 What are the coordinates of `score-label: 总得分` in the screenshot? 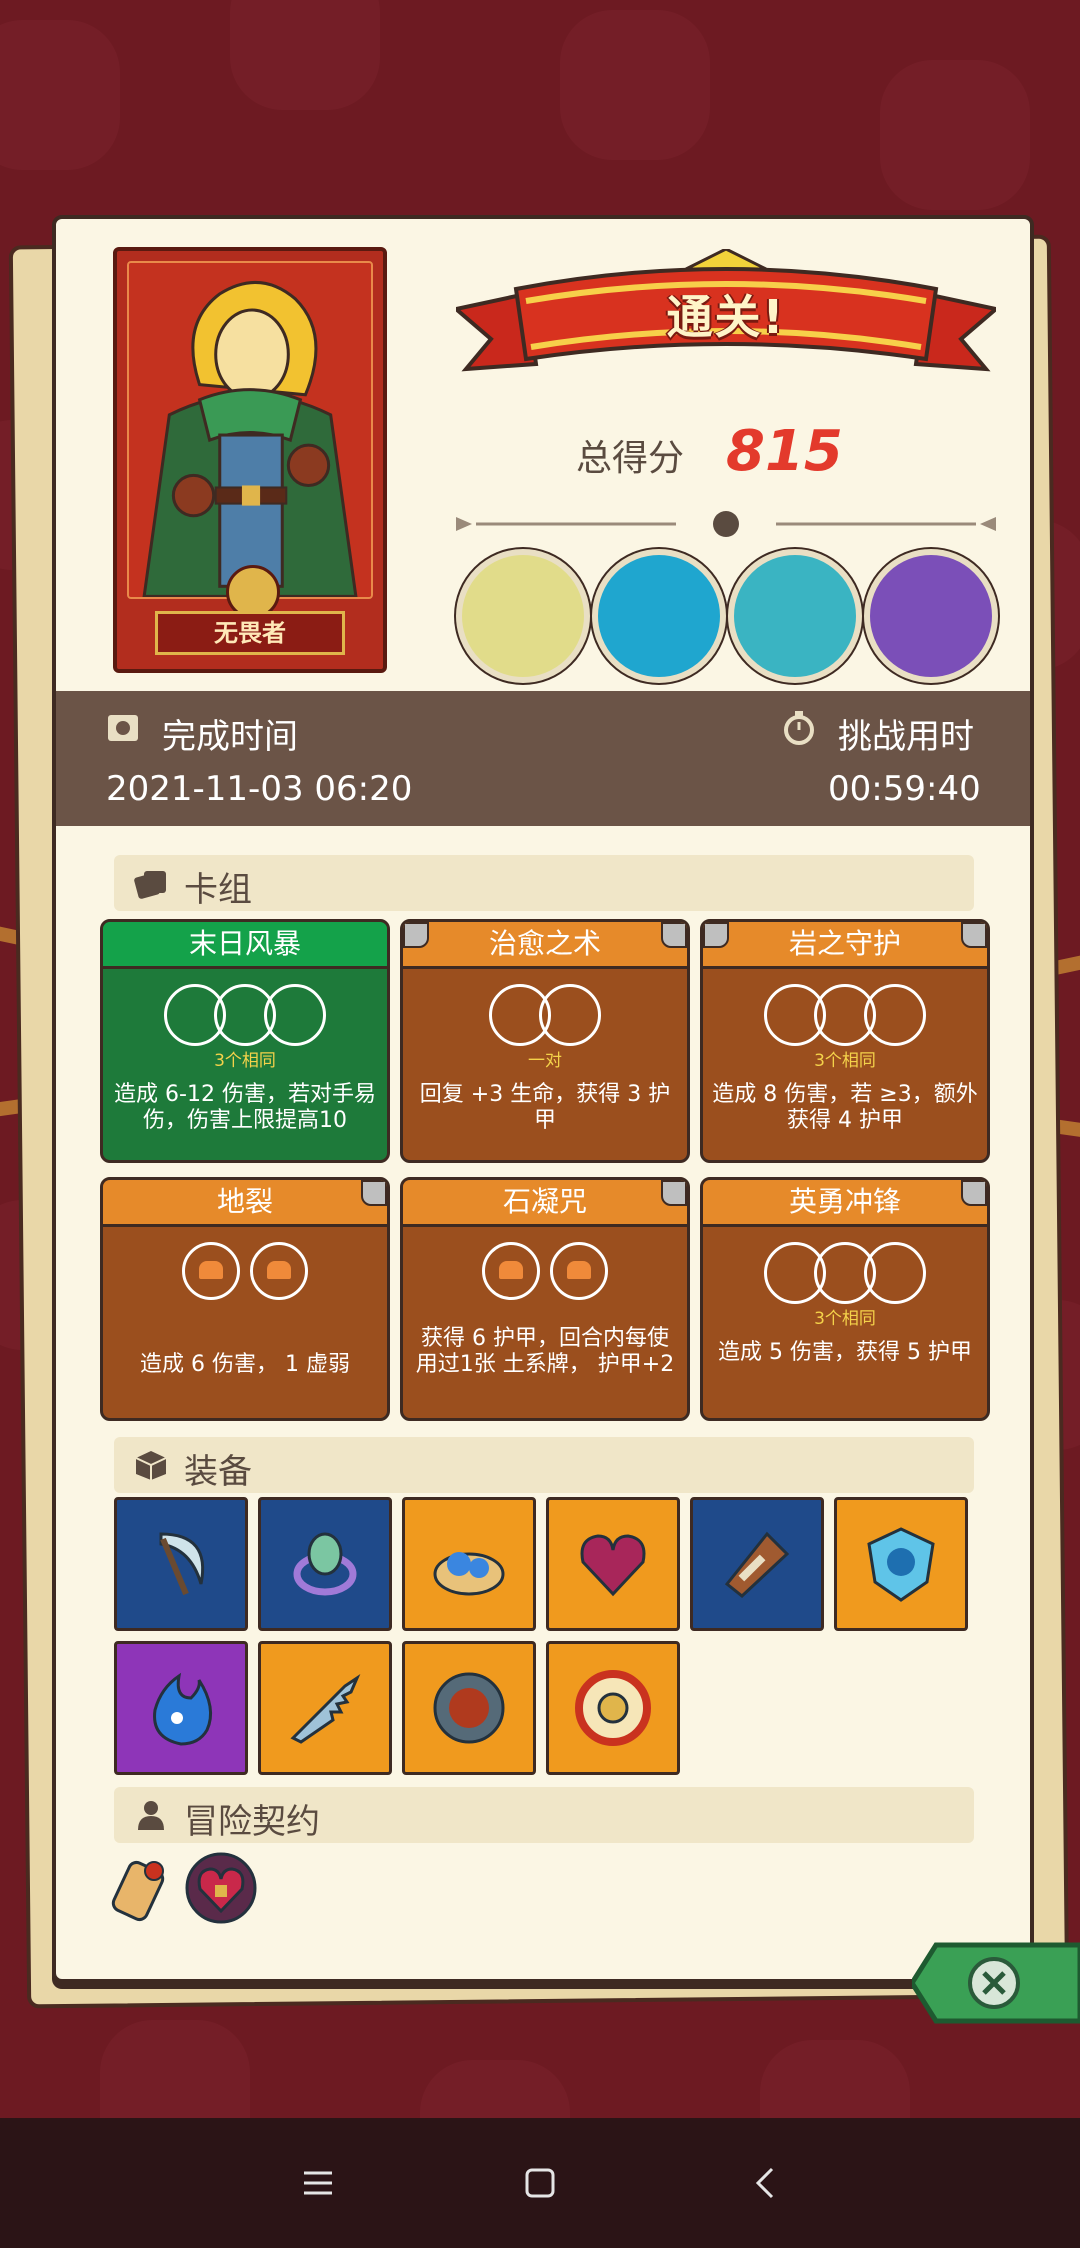 It's located at (630, 458).